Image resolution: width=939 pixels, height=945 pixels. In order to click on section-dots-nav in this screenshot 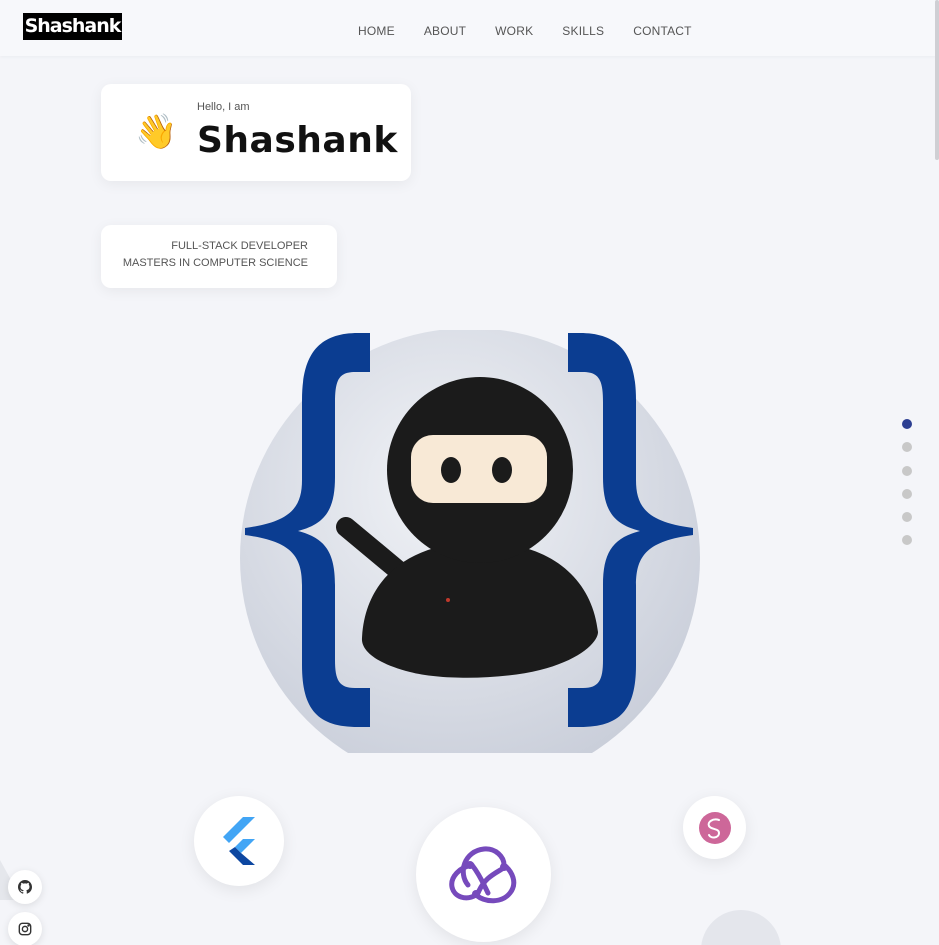, I will do `click(907, 489)`.